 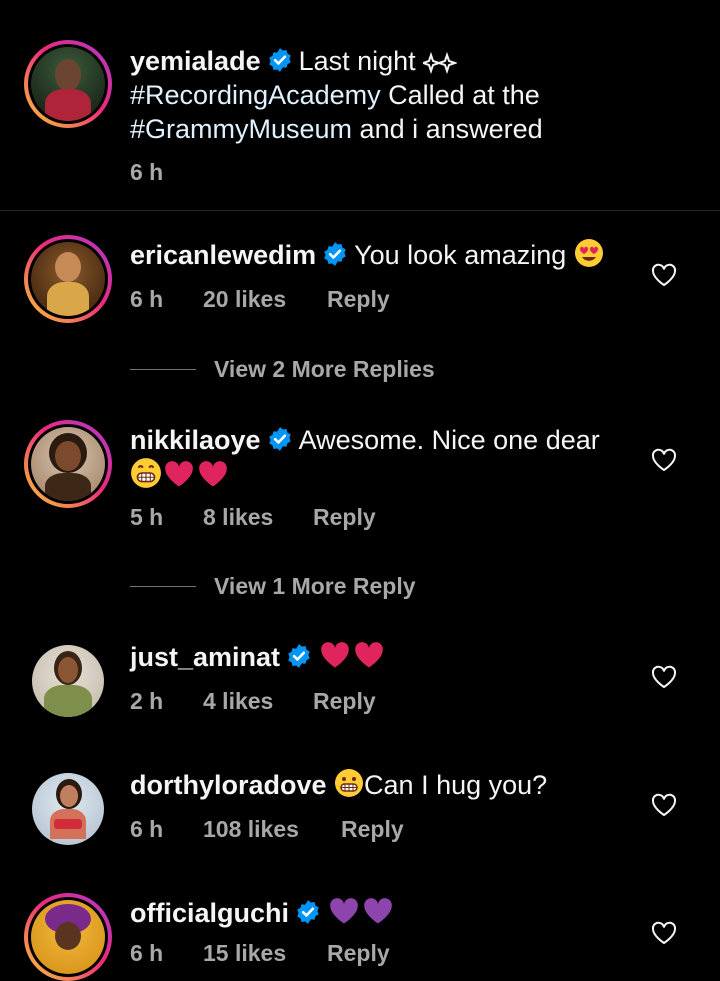 I want to click on comment-text: nikkilaoye Awesome. Nice one dear, so click(x=380, y=458).